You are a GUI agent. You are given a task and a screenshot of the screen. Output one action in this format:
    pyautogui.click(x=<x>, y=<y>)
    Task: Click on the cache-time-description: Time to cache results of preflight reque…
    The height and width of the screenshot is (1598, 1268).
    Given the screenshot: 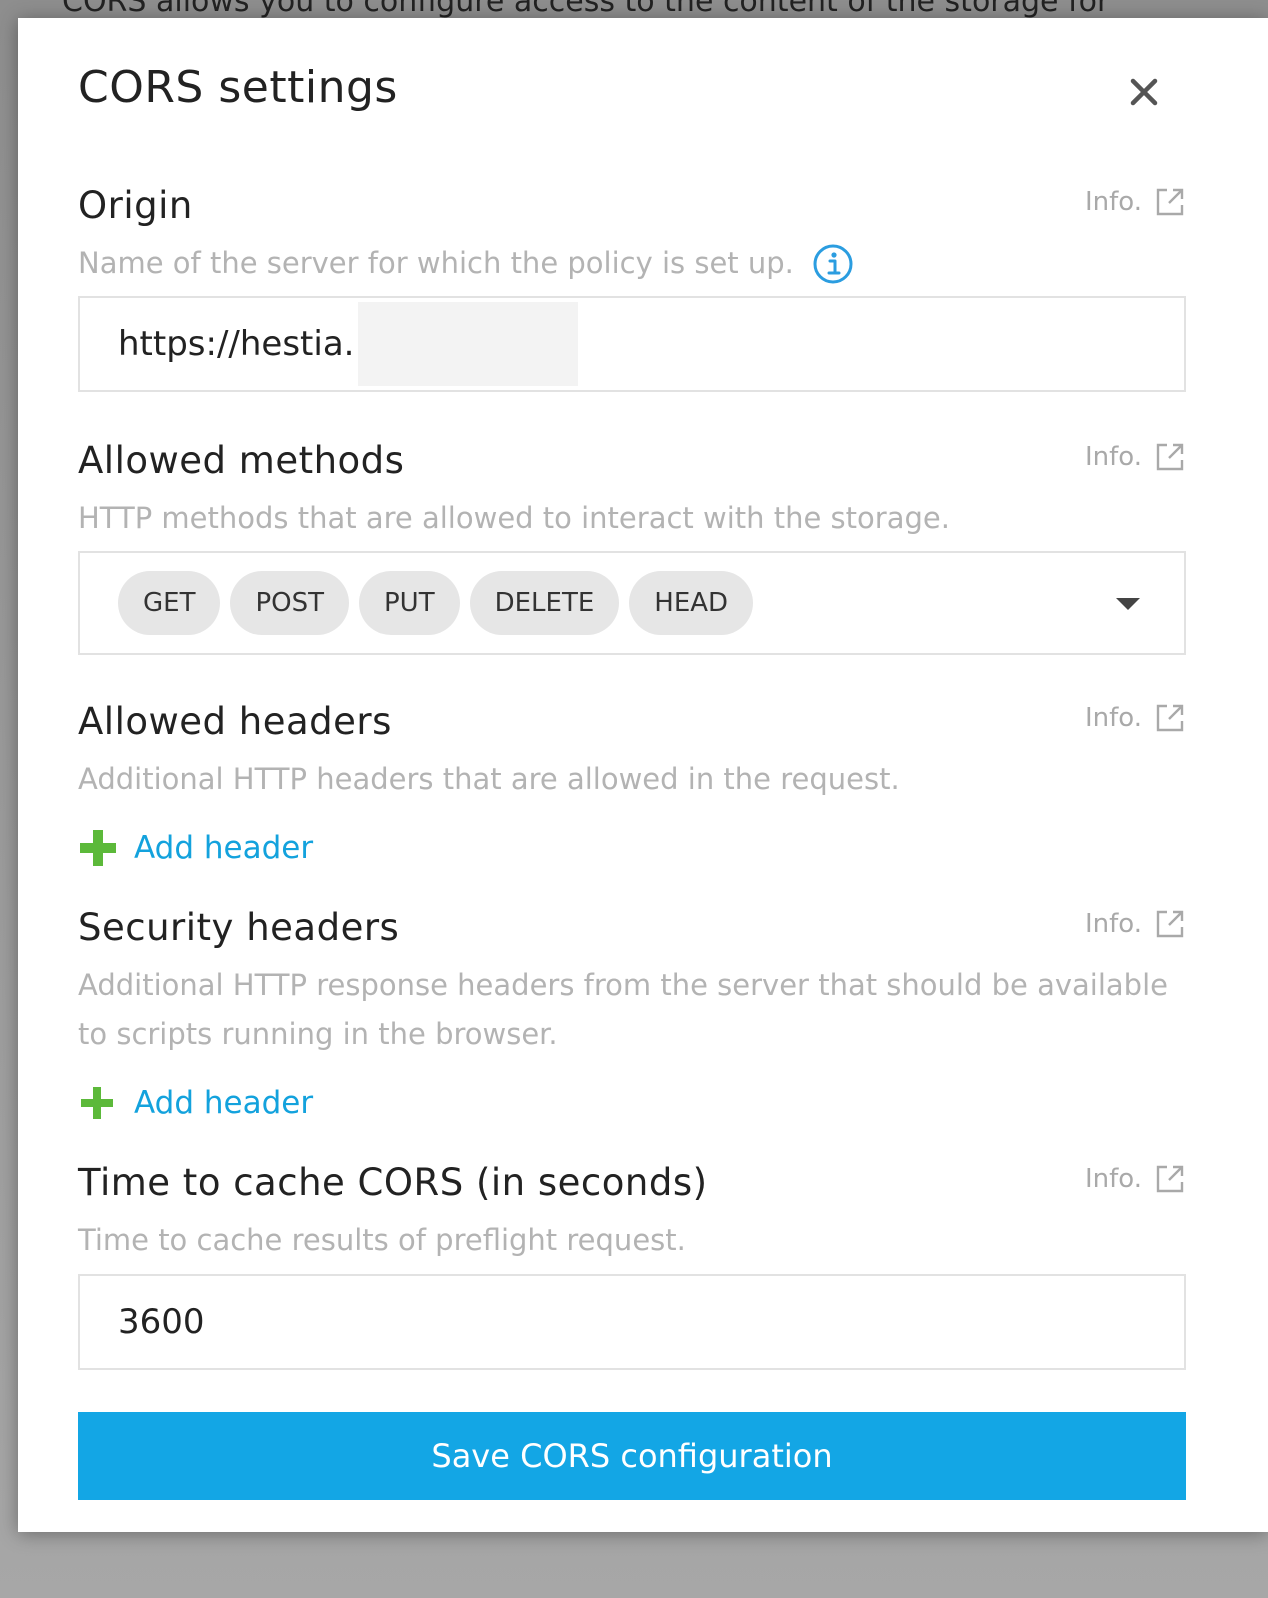 What is the action you would take?
    pyautogui.click(x=382, y=1240)
    